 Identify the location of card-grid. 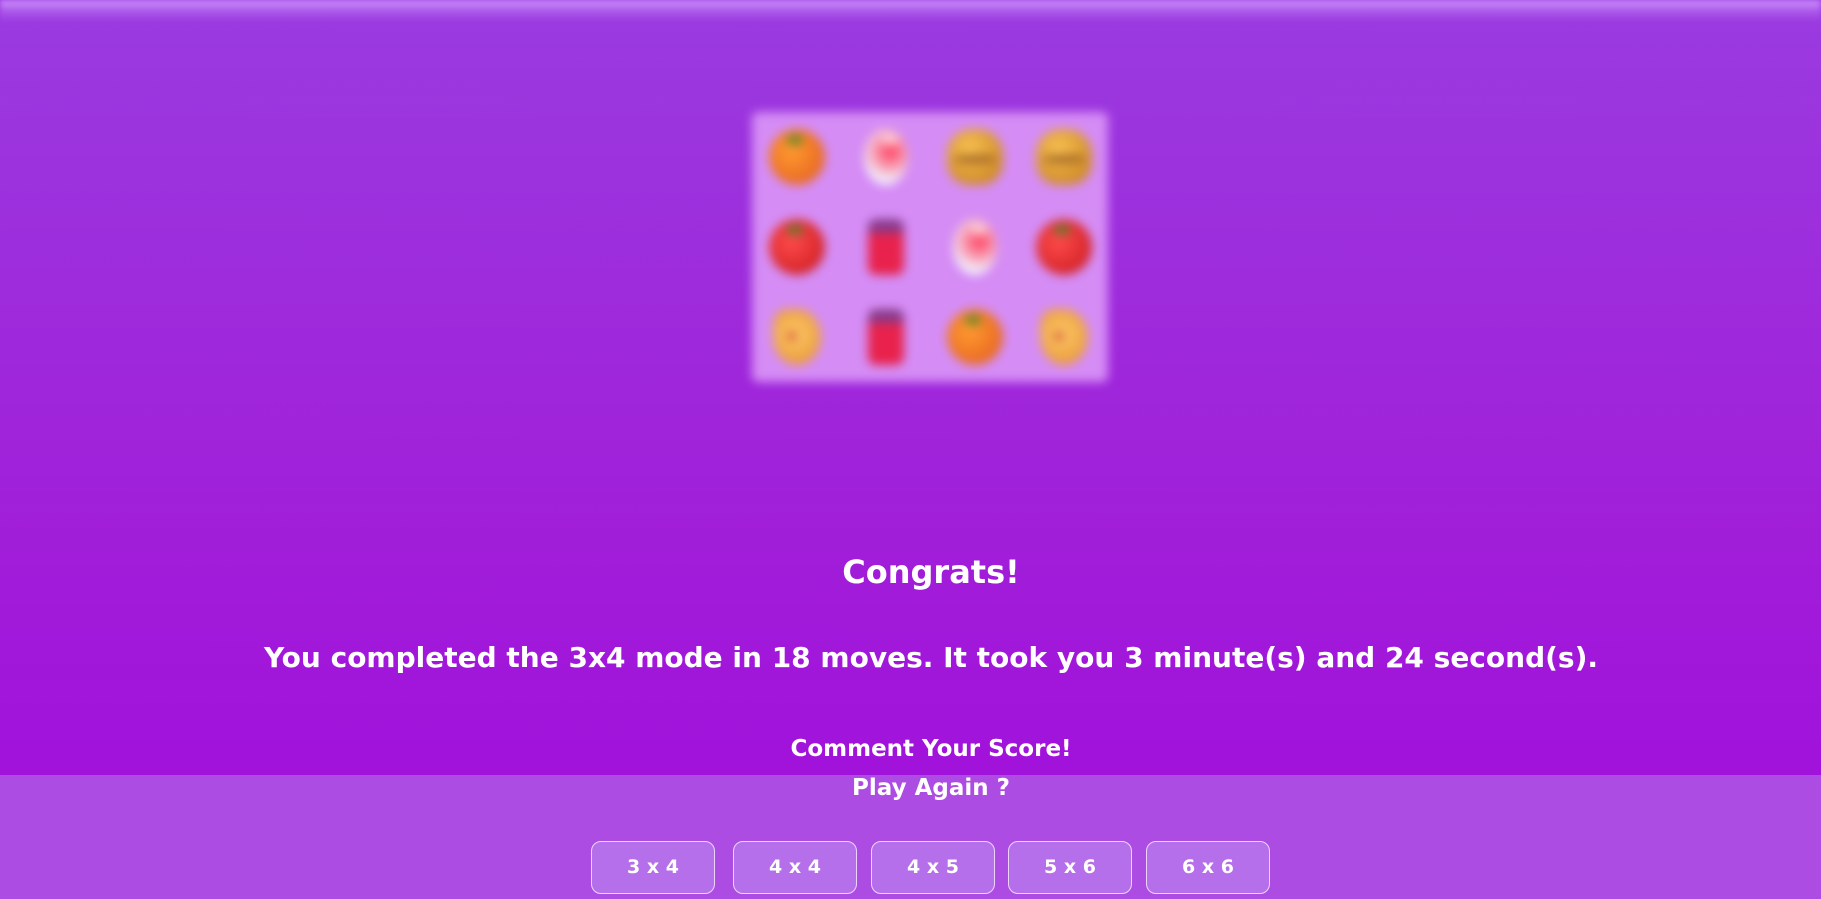
(930, 247).